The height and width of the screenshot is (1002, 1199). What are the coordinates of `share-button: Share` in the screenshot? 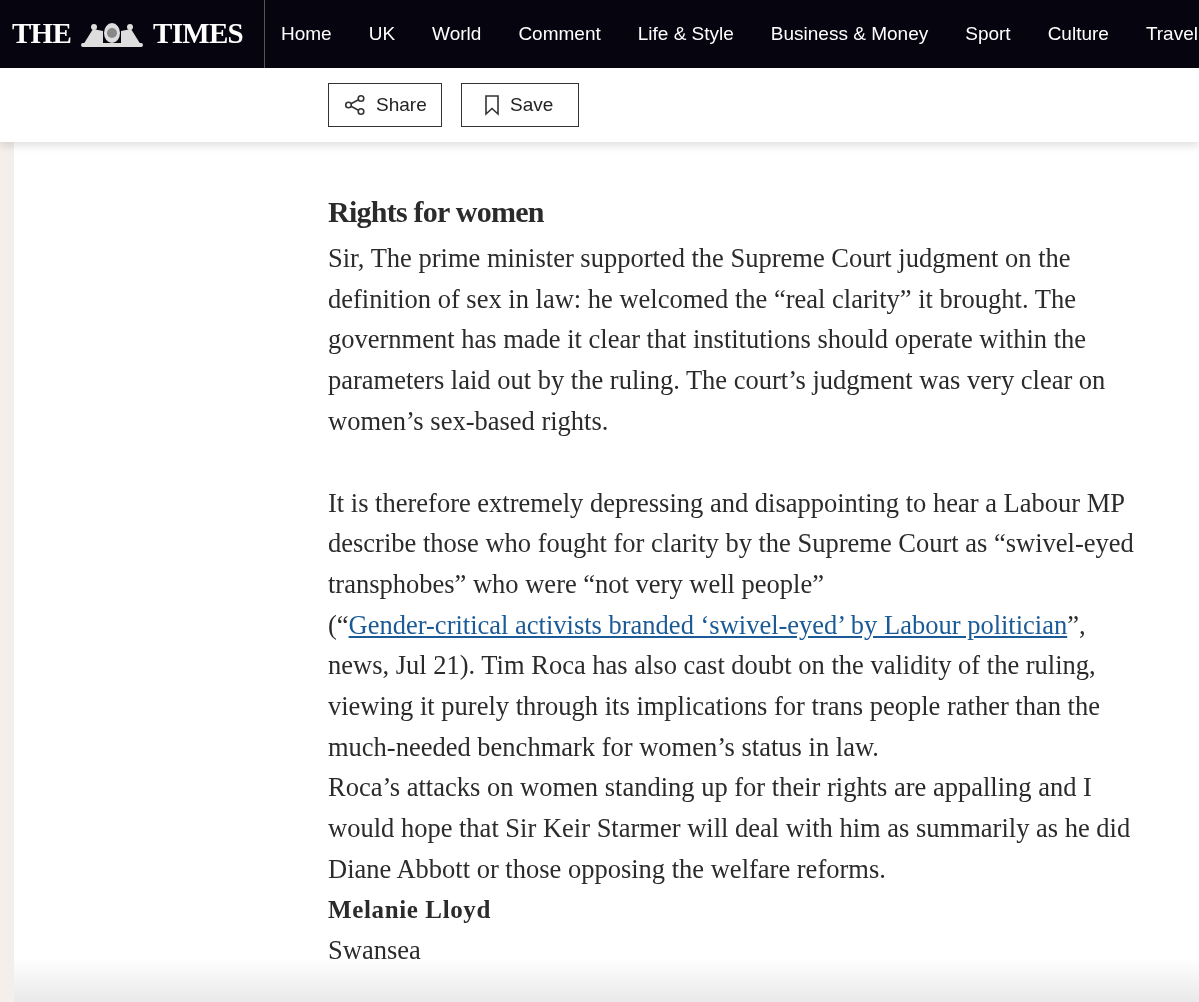 It's located at (385, 105).